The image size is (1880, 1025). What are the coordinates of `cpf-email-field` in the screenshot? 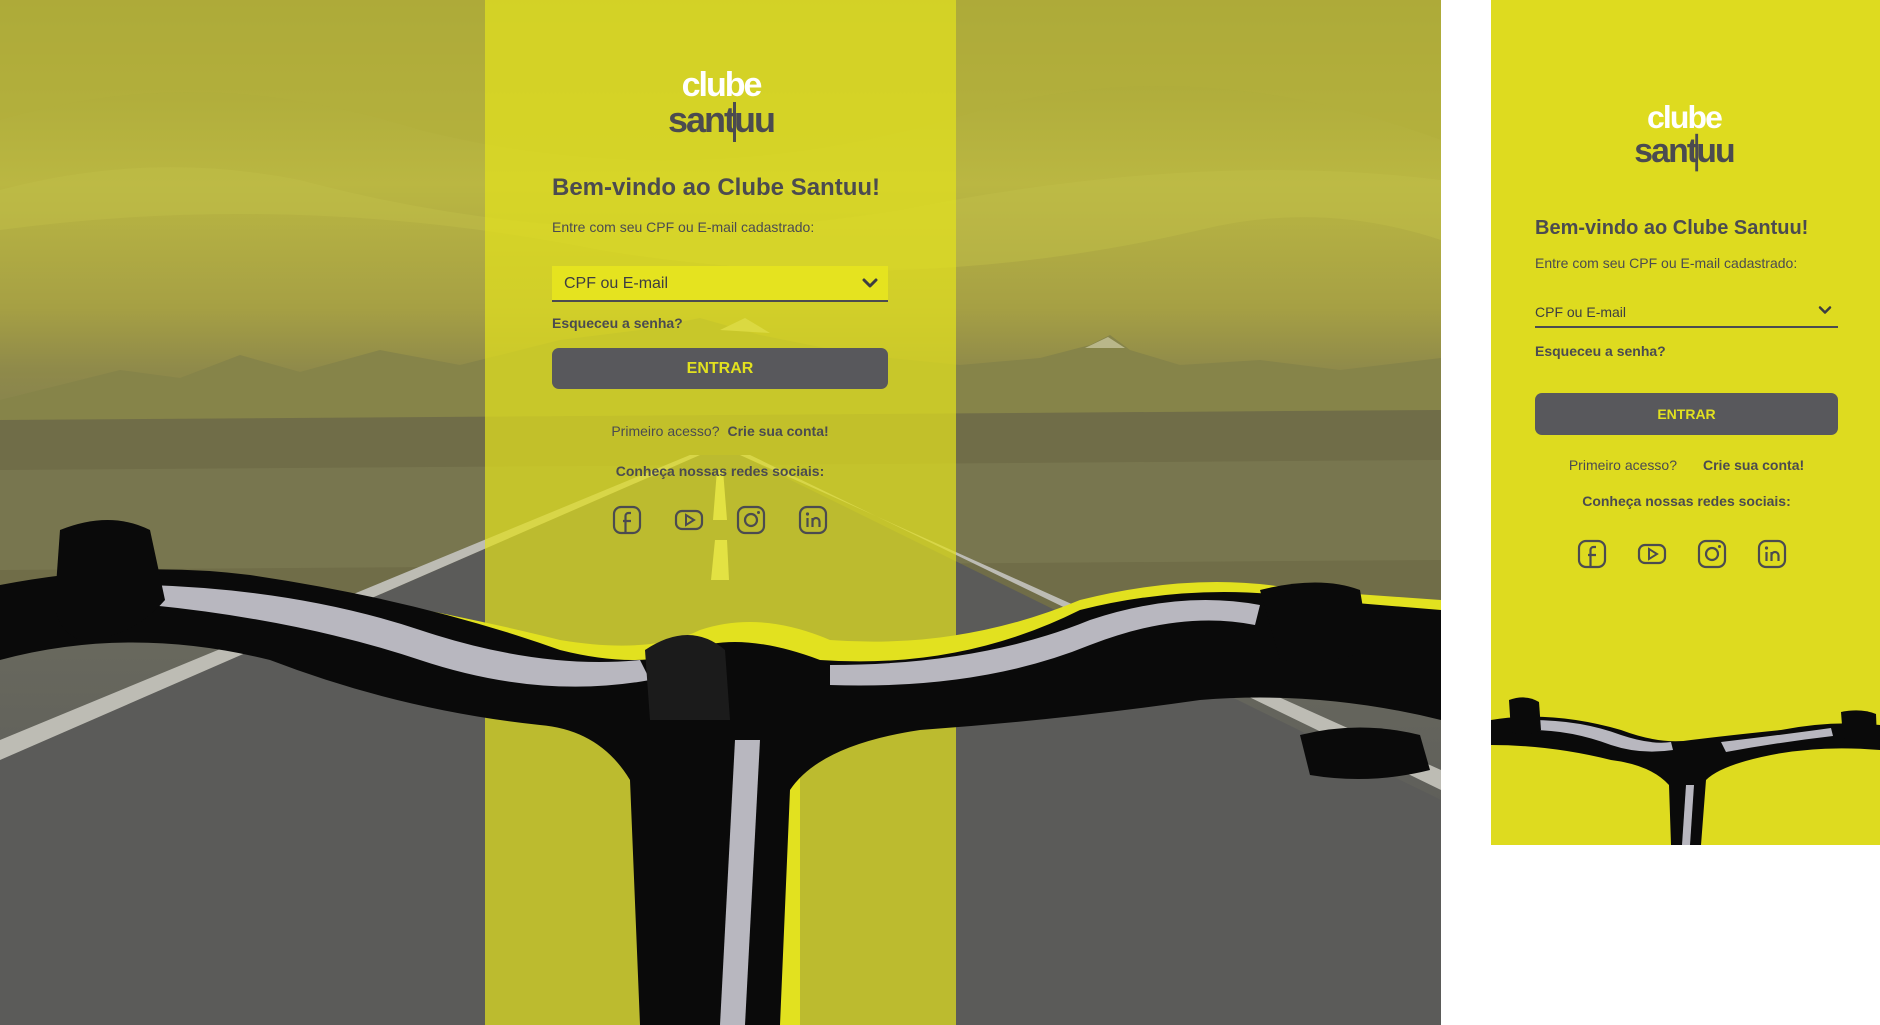 It's located at (720, 284).